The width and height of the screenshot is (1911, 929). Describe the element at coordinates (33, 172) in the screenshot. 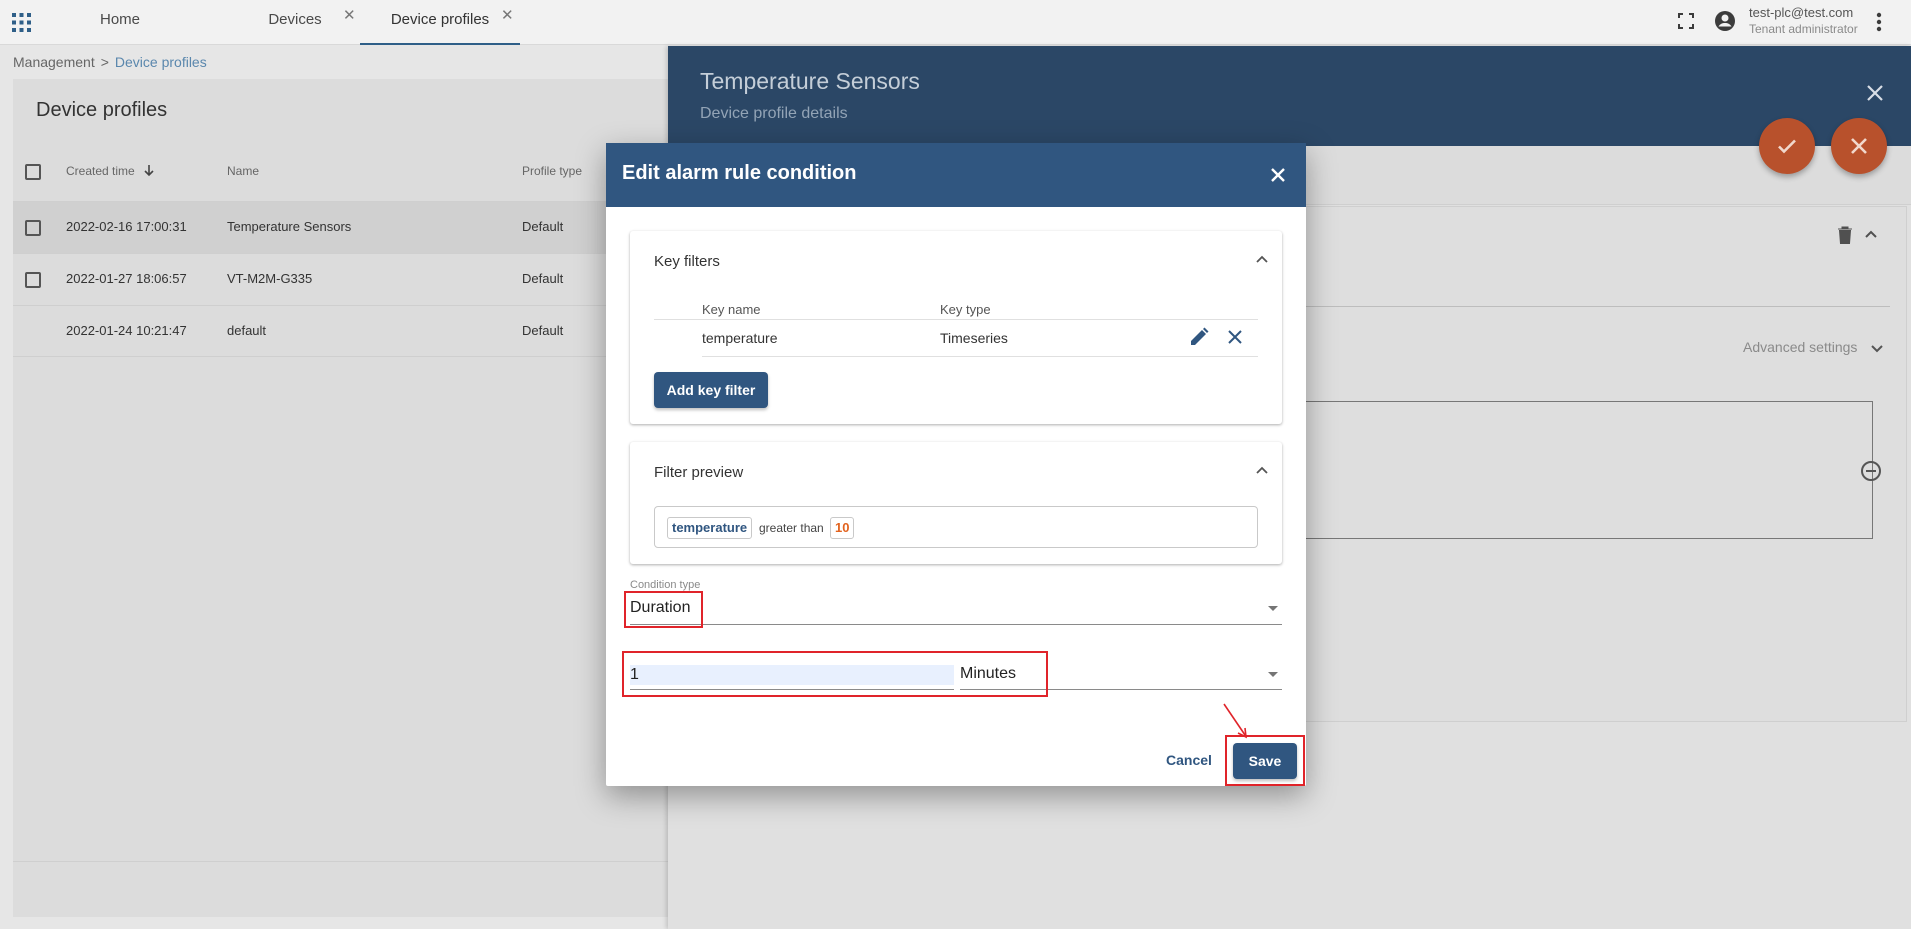

I see `select-all-checkbox` at that location.